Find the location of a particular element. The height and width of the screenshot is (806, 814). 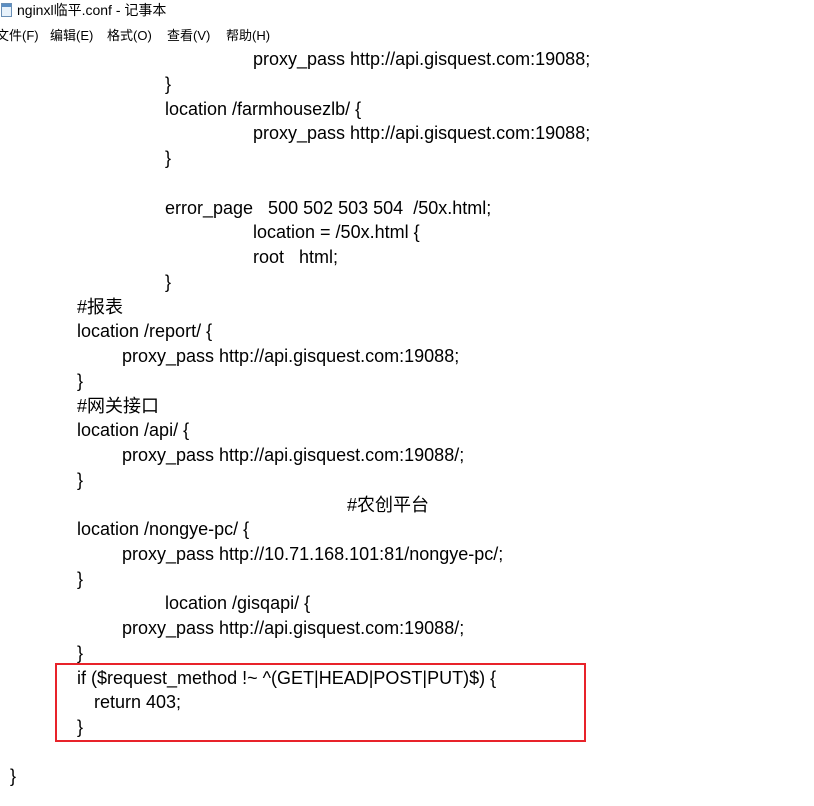

code-line: root html; is located at coordinates (296, 257).